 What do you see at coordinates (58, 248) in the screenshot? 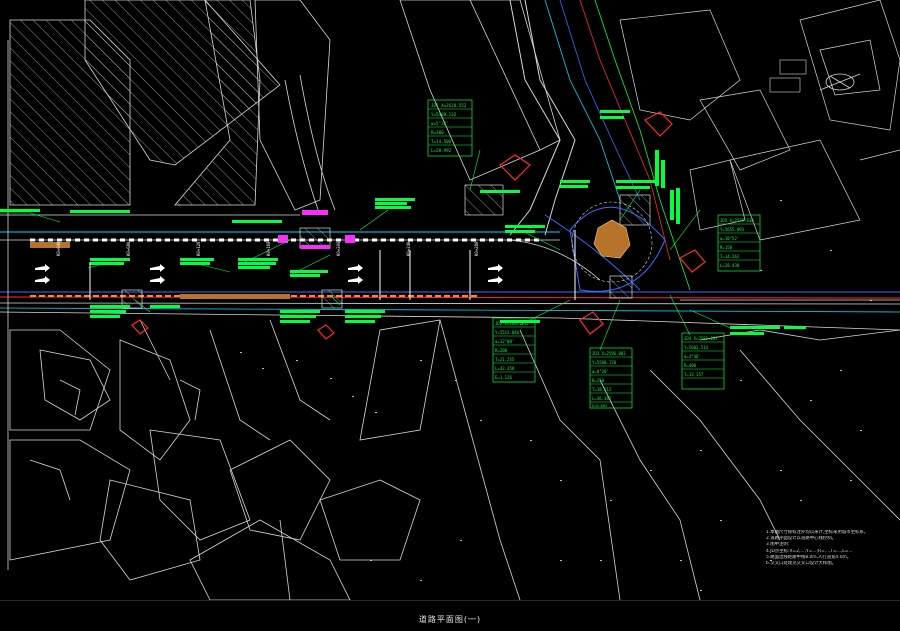
I see `station-0: K0+040` at bounding box center [58, 248].